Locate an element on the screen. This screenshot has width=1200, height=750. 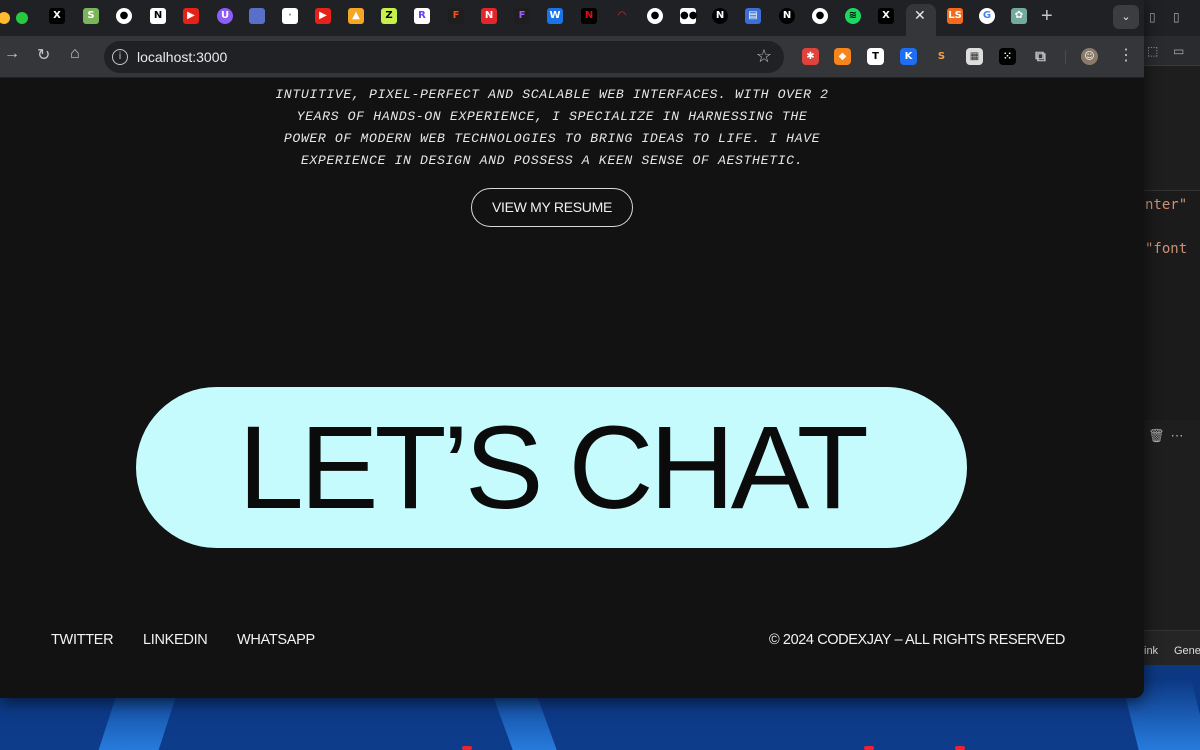
k-extension-icon: K is located at coordinates (908, 56).